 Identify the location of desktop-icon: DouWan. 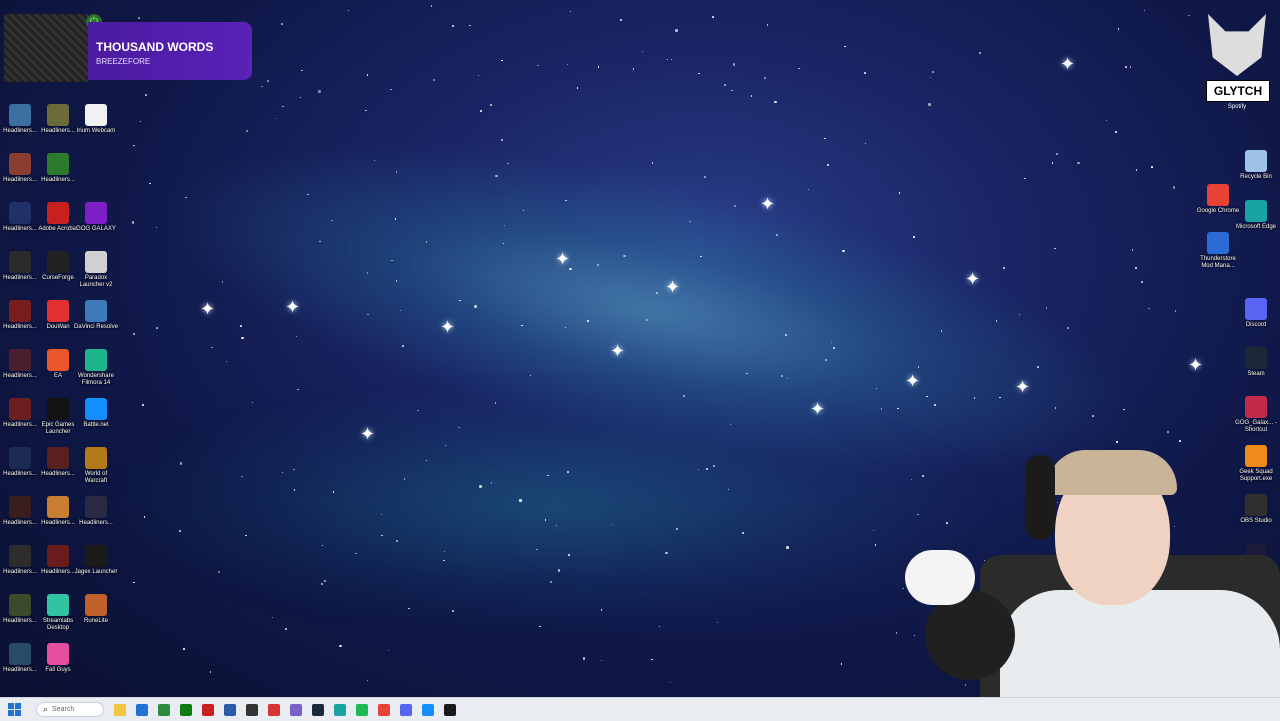
(58, 315).